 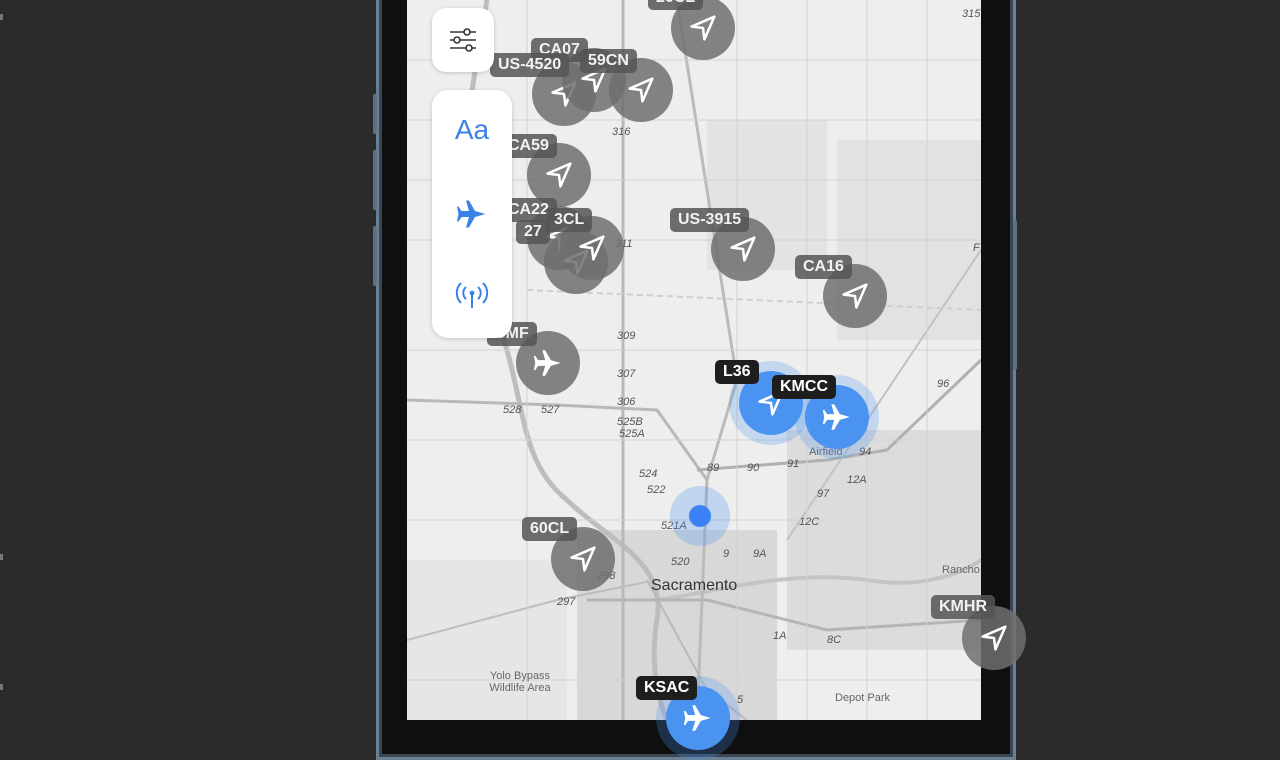 What do you see at coordinates (857, 480) in the screenshot?
I see `road-label: 12A` at bounding box center [857, 480].